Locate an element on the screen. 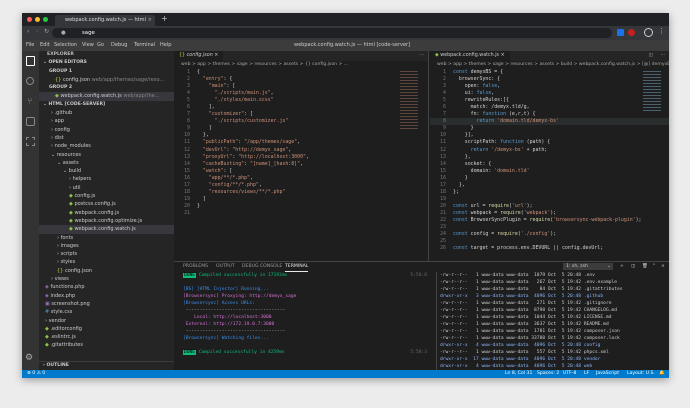  address-bar: ● sage is located at coordinates (332, 33).